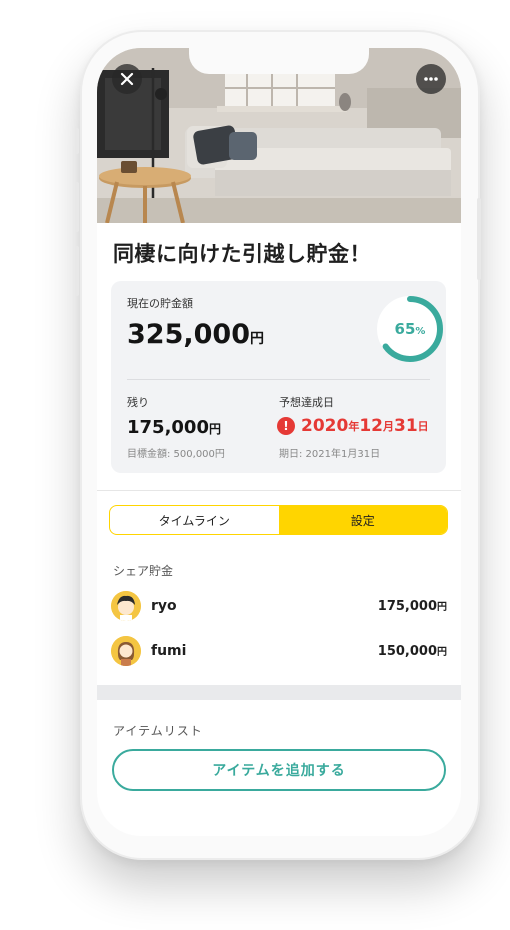 The width and height of the screenshot is (510, 930). Describe the element at coordinates (194, 520) in the screenshot. I see `tab-timeline: タイムライン` at that location.